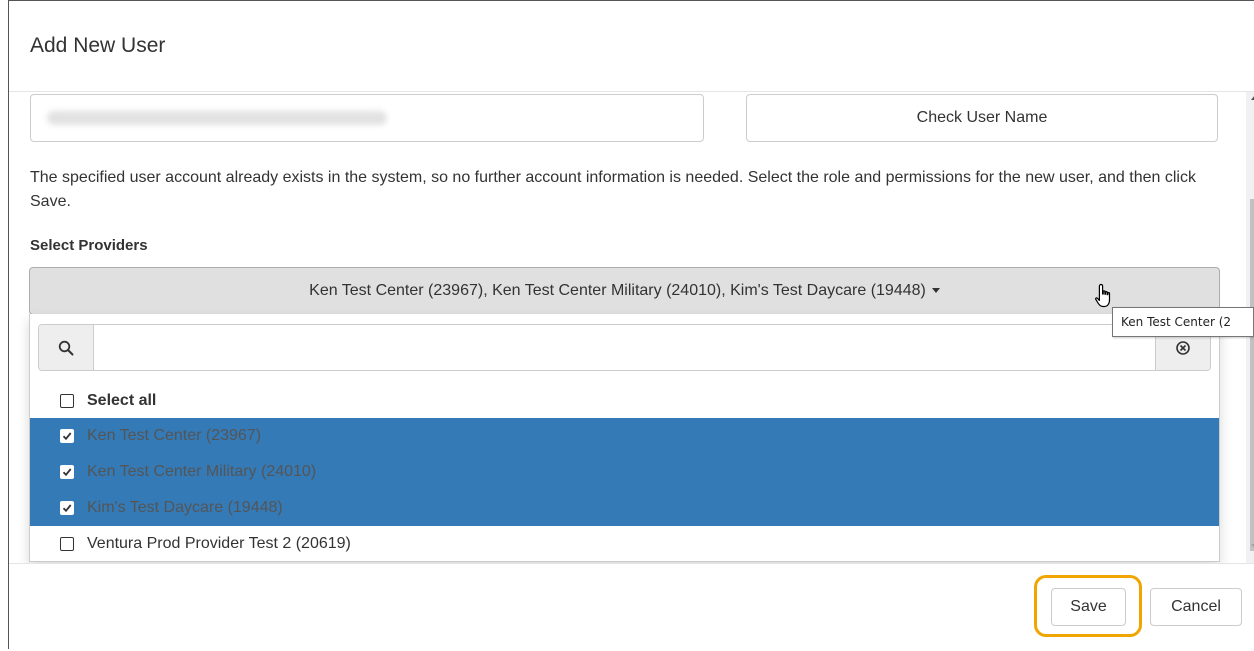 The image size is (1254, 651). I want to click on select-all-checkbox, so click(67, 401).